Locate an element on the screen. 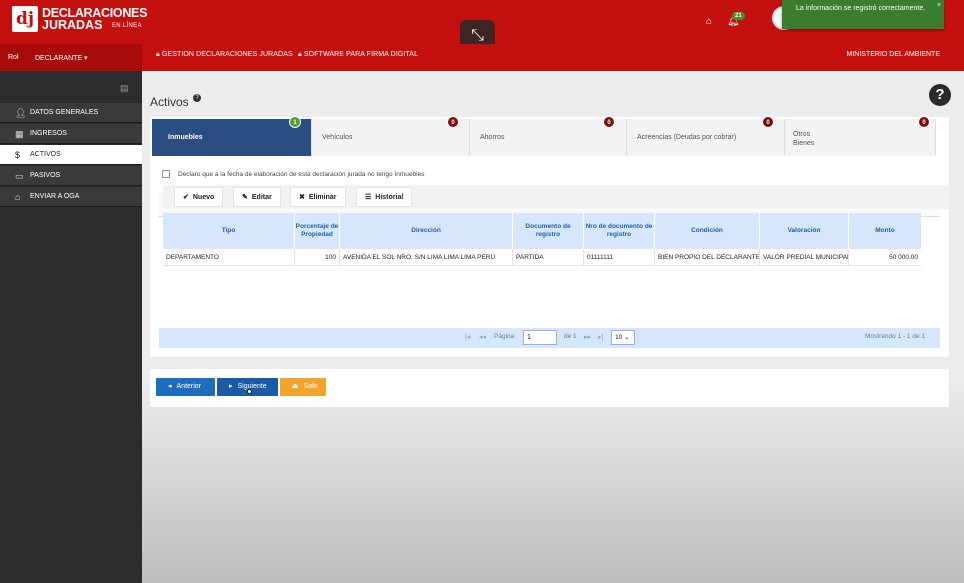  cell-valoracion: VALOR PREDIAL MUNICIPAL is located at coordinates (804, 257).